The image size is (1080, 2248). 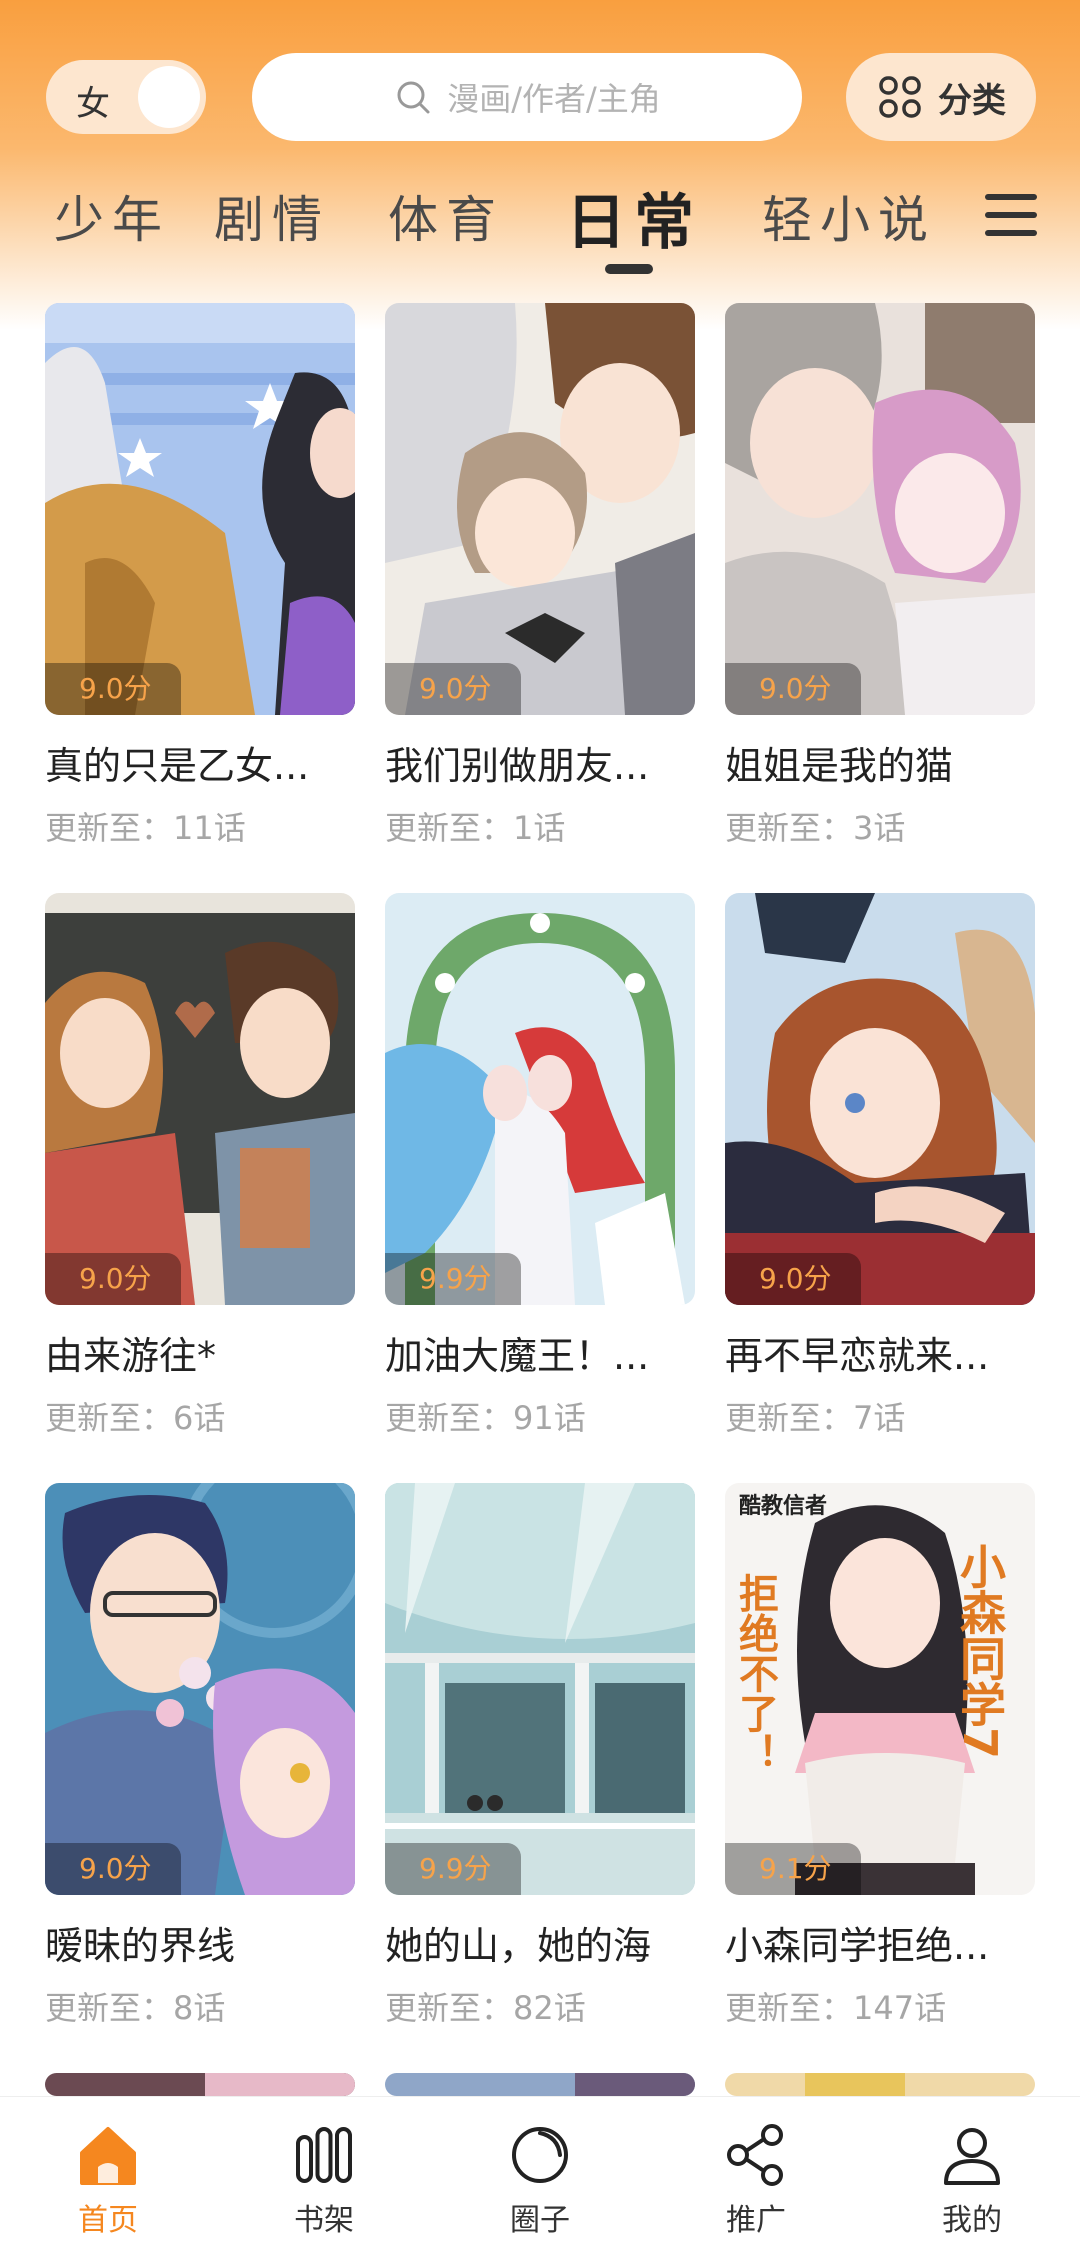 I want to click on update-status: 更新至：91话, so click(x=485, y=1418).